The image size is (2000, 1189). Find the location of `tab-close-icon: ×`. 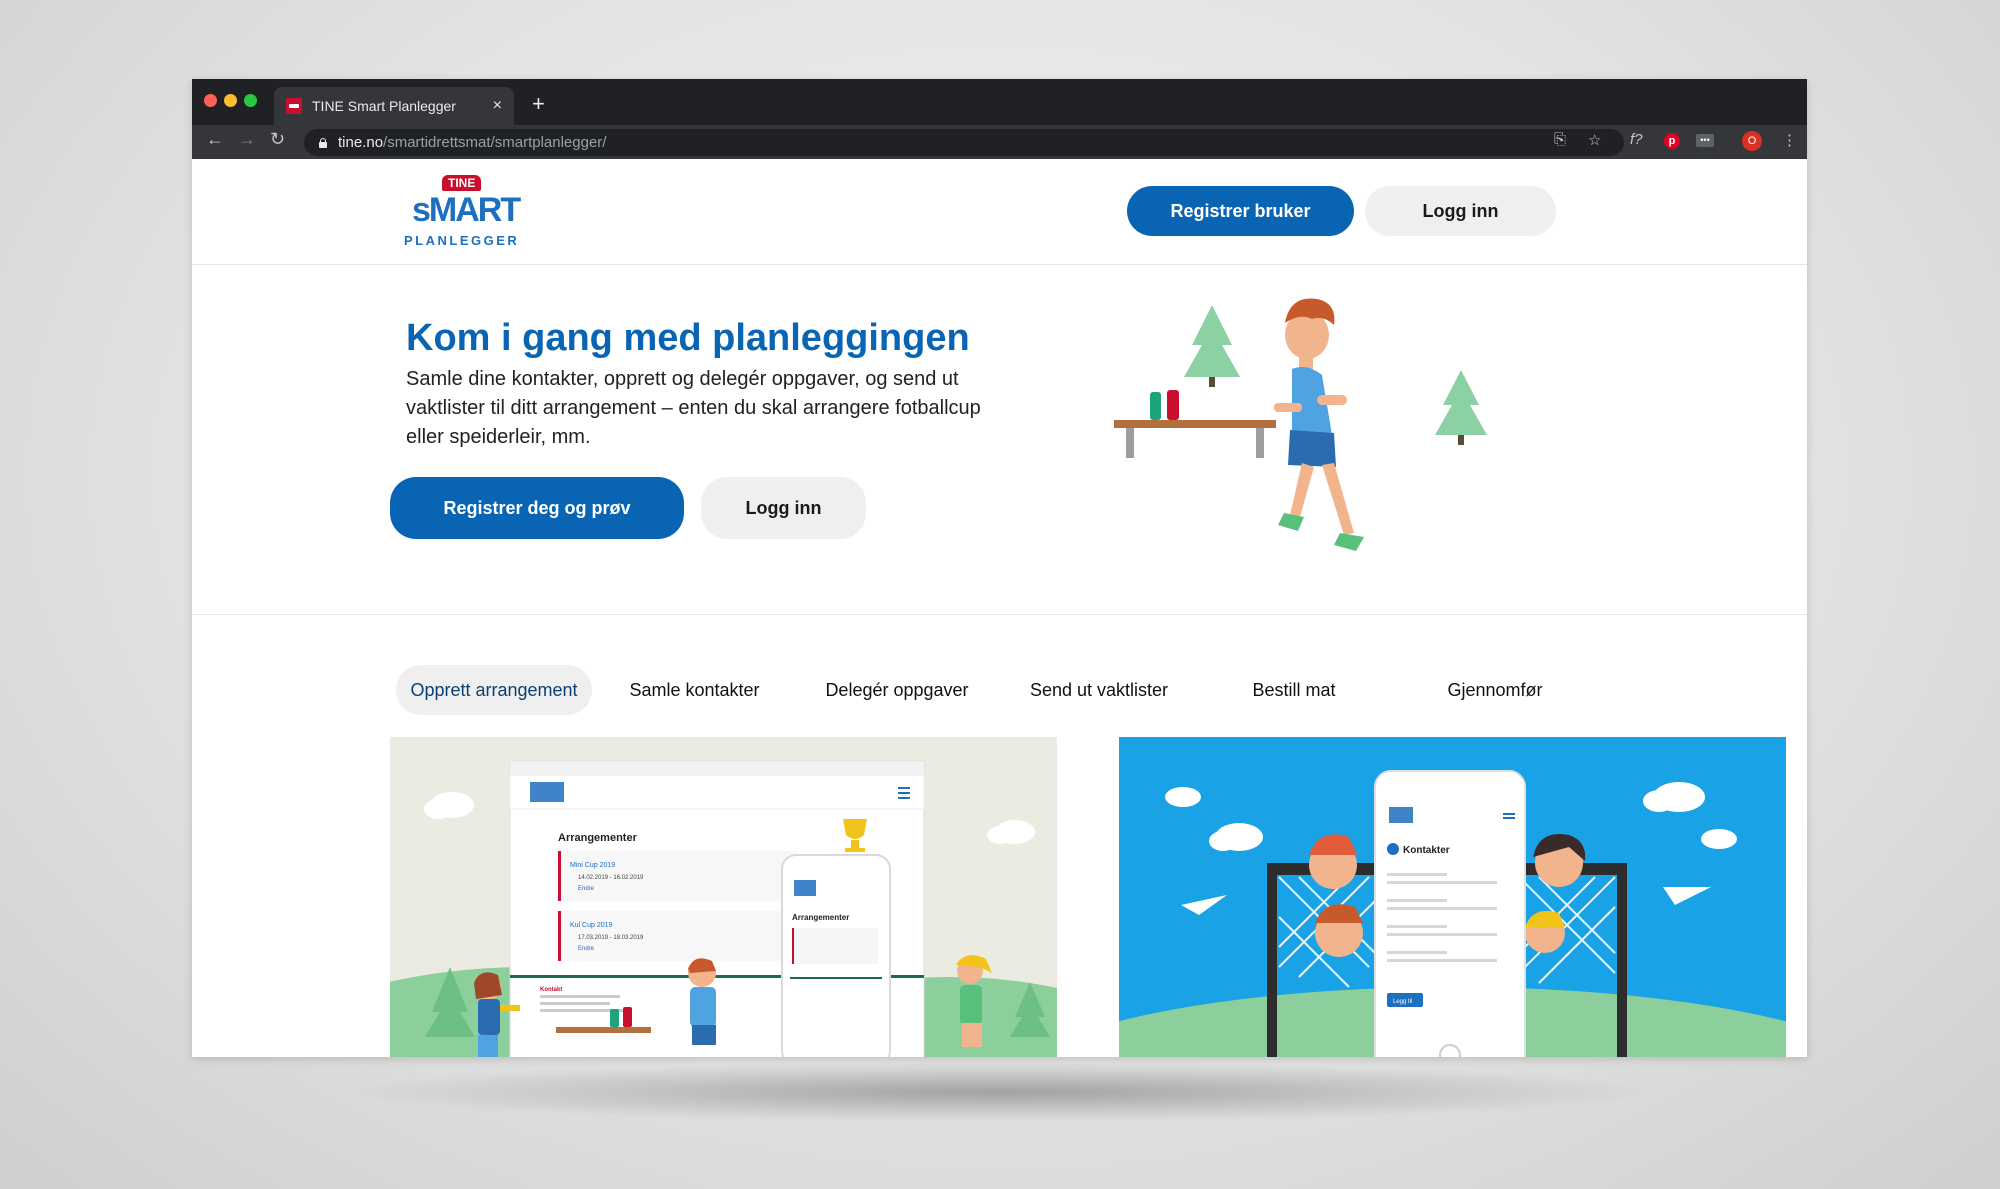

tab-close-icon: × is located at coordinates (497, 106).